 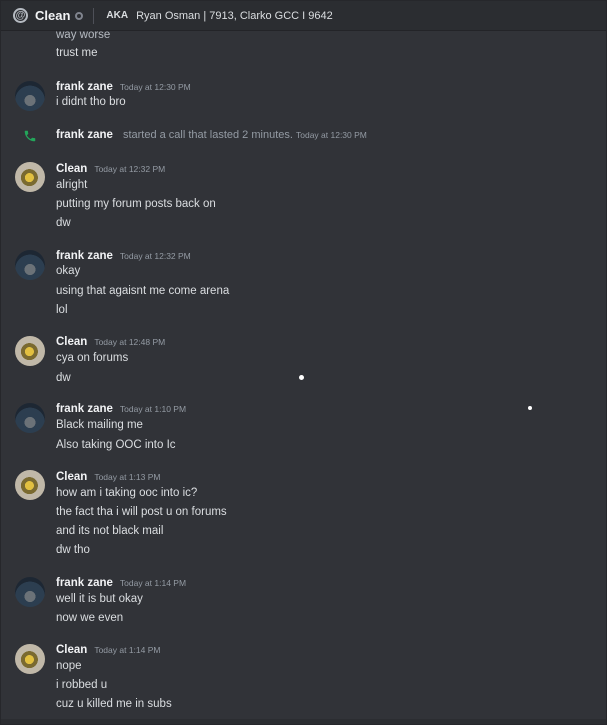 I want to click on phone-icon, so click(x=30, y=136).